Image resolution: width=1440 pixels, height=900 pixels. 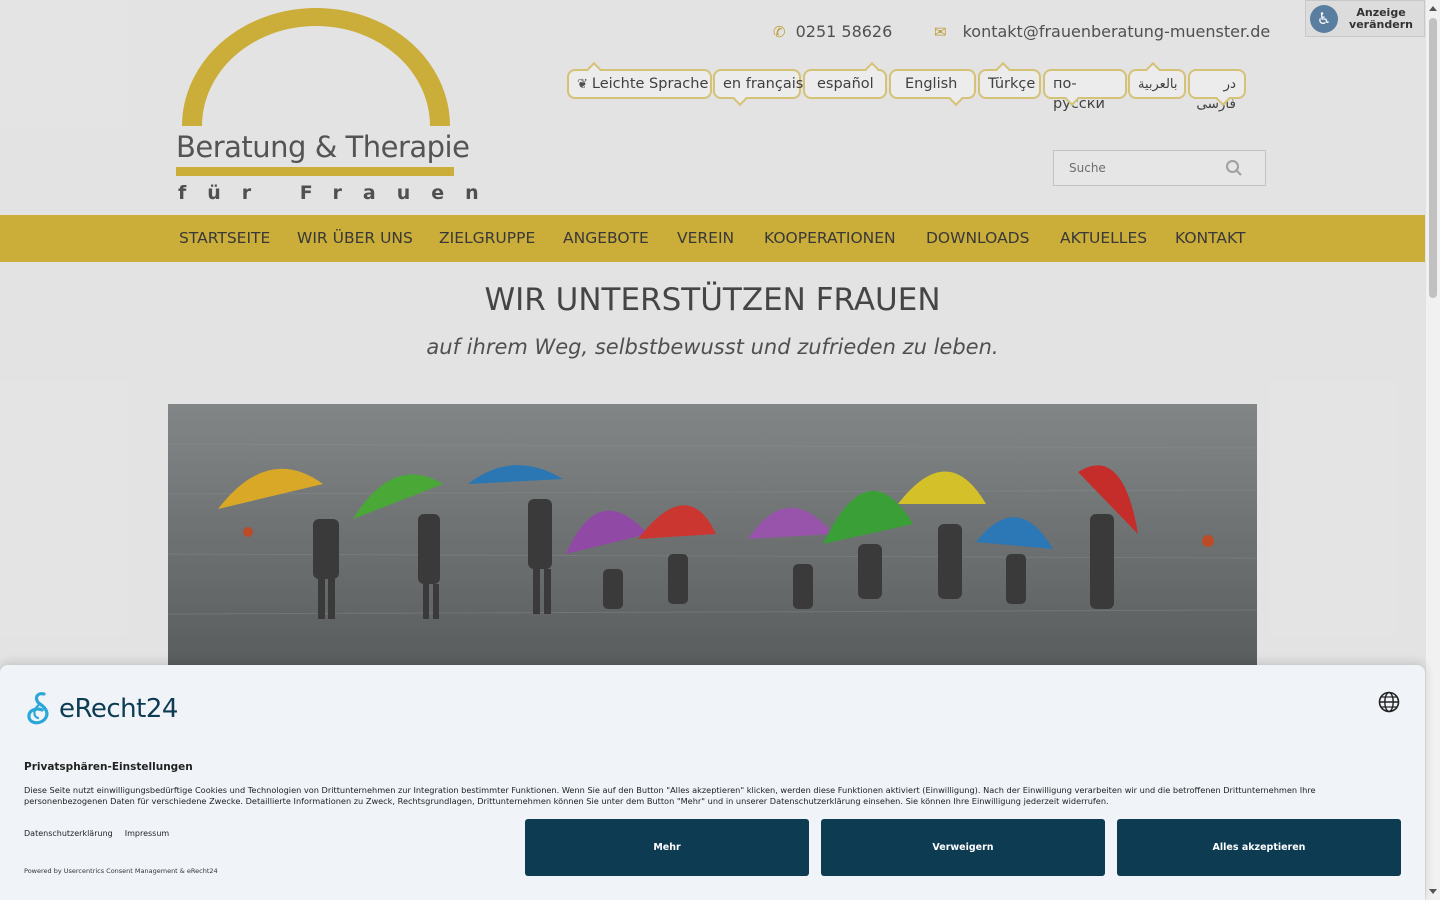 What do you see at coordinates (1217, 90) in the screenshot?
I see `lang-farsi: در فارسی` at bounding box center [1217, 90].